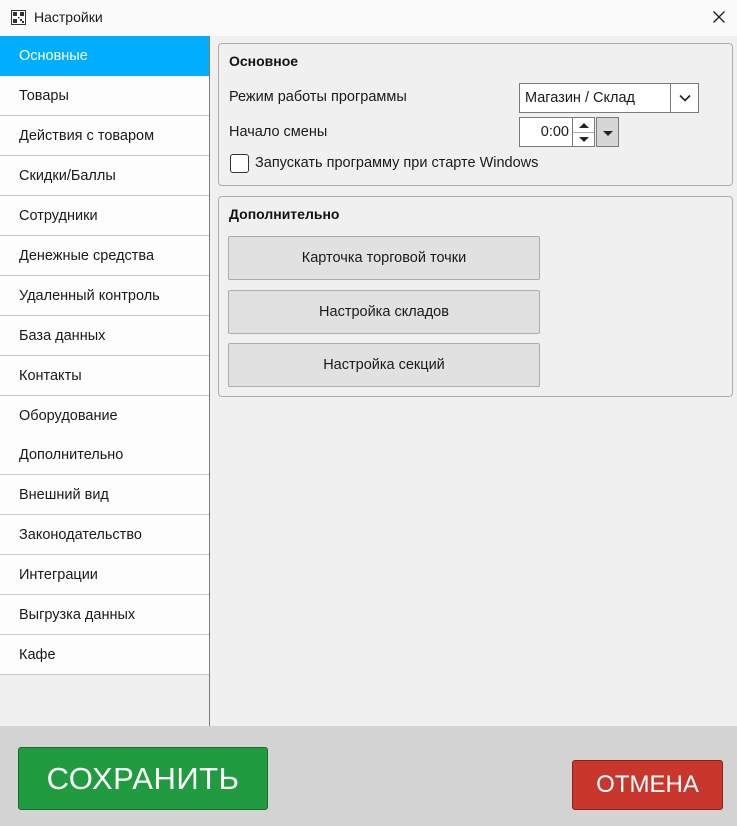 The image size is (737, 826). Describe the element at coordinates (104, 56) in the screenshot. I see `sidebar-item-basic: Основные` at that location.